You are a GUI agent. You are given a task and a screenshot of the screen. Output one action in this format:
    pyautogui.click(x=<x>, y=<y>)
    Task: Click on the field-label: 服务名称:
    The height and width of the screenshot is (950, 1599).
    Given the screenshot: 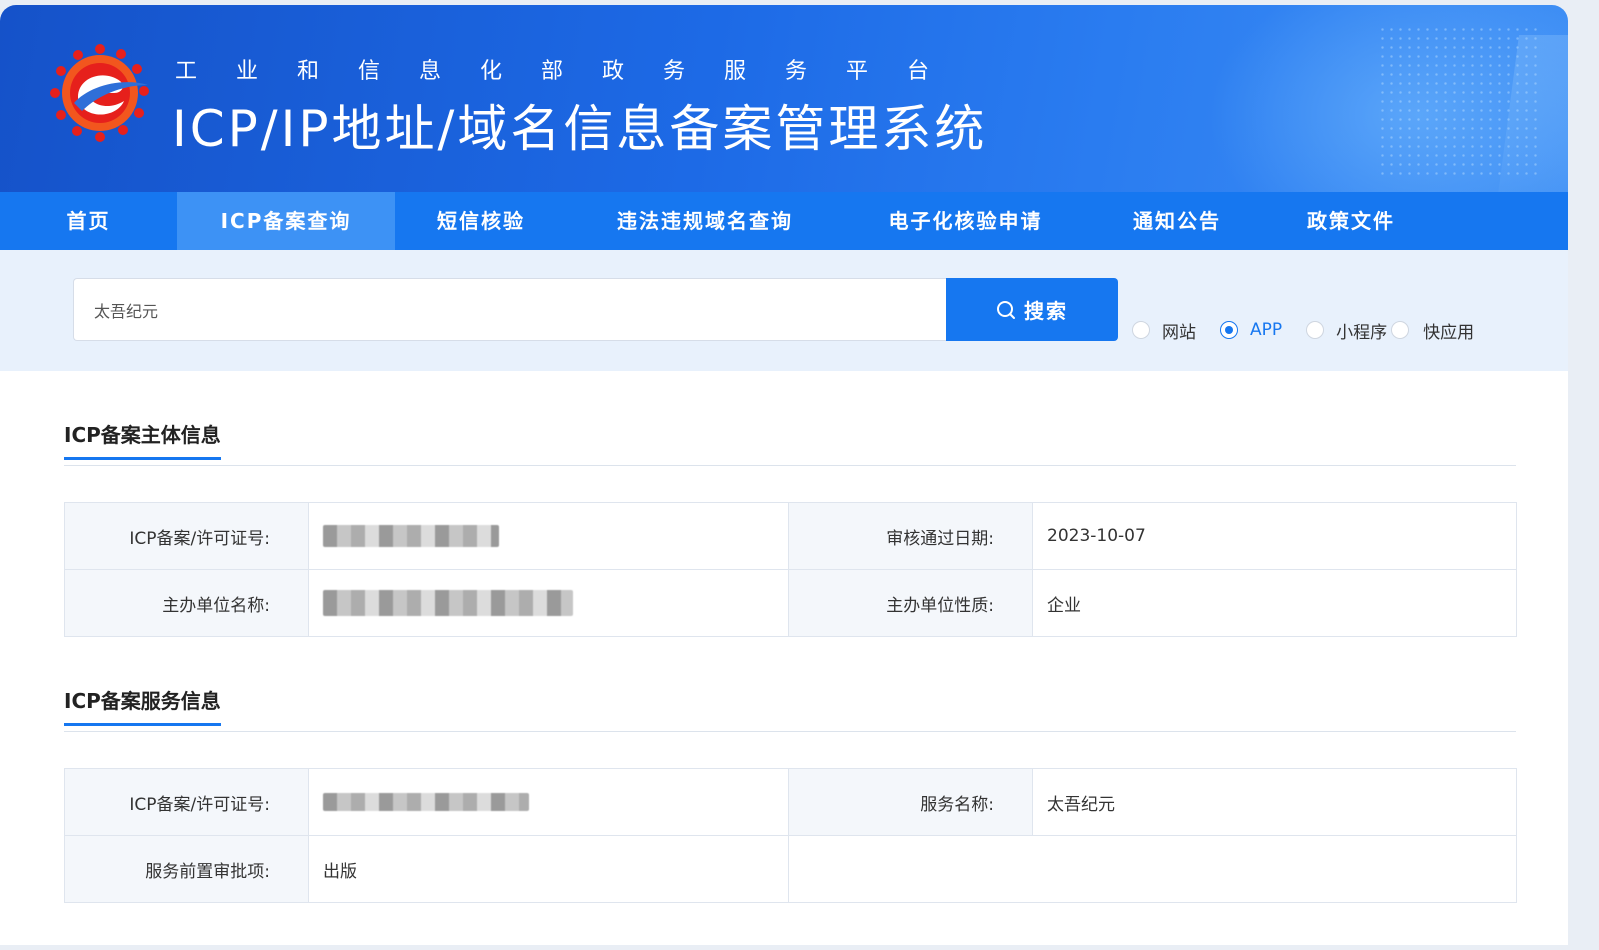 What is the action you would take?
    pyautogui.click(x=910, y=802)
    